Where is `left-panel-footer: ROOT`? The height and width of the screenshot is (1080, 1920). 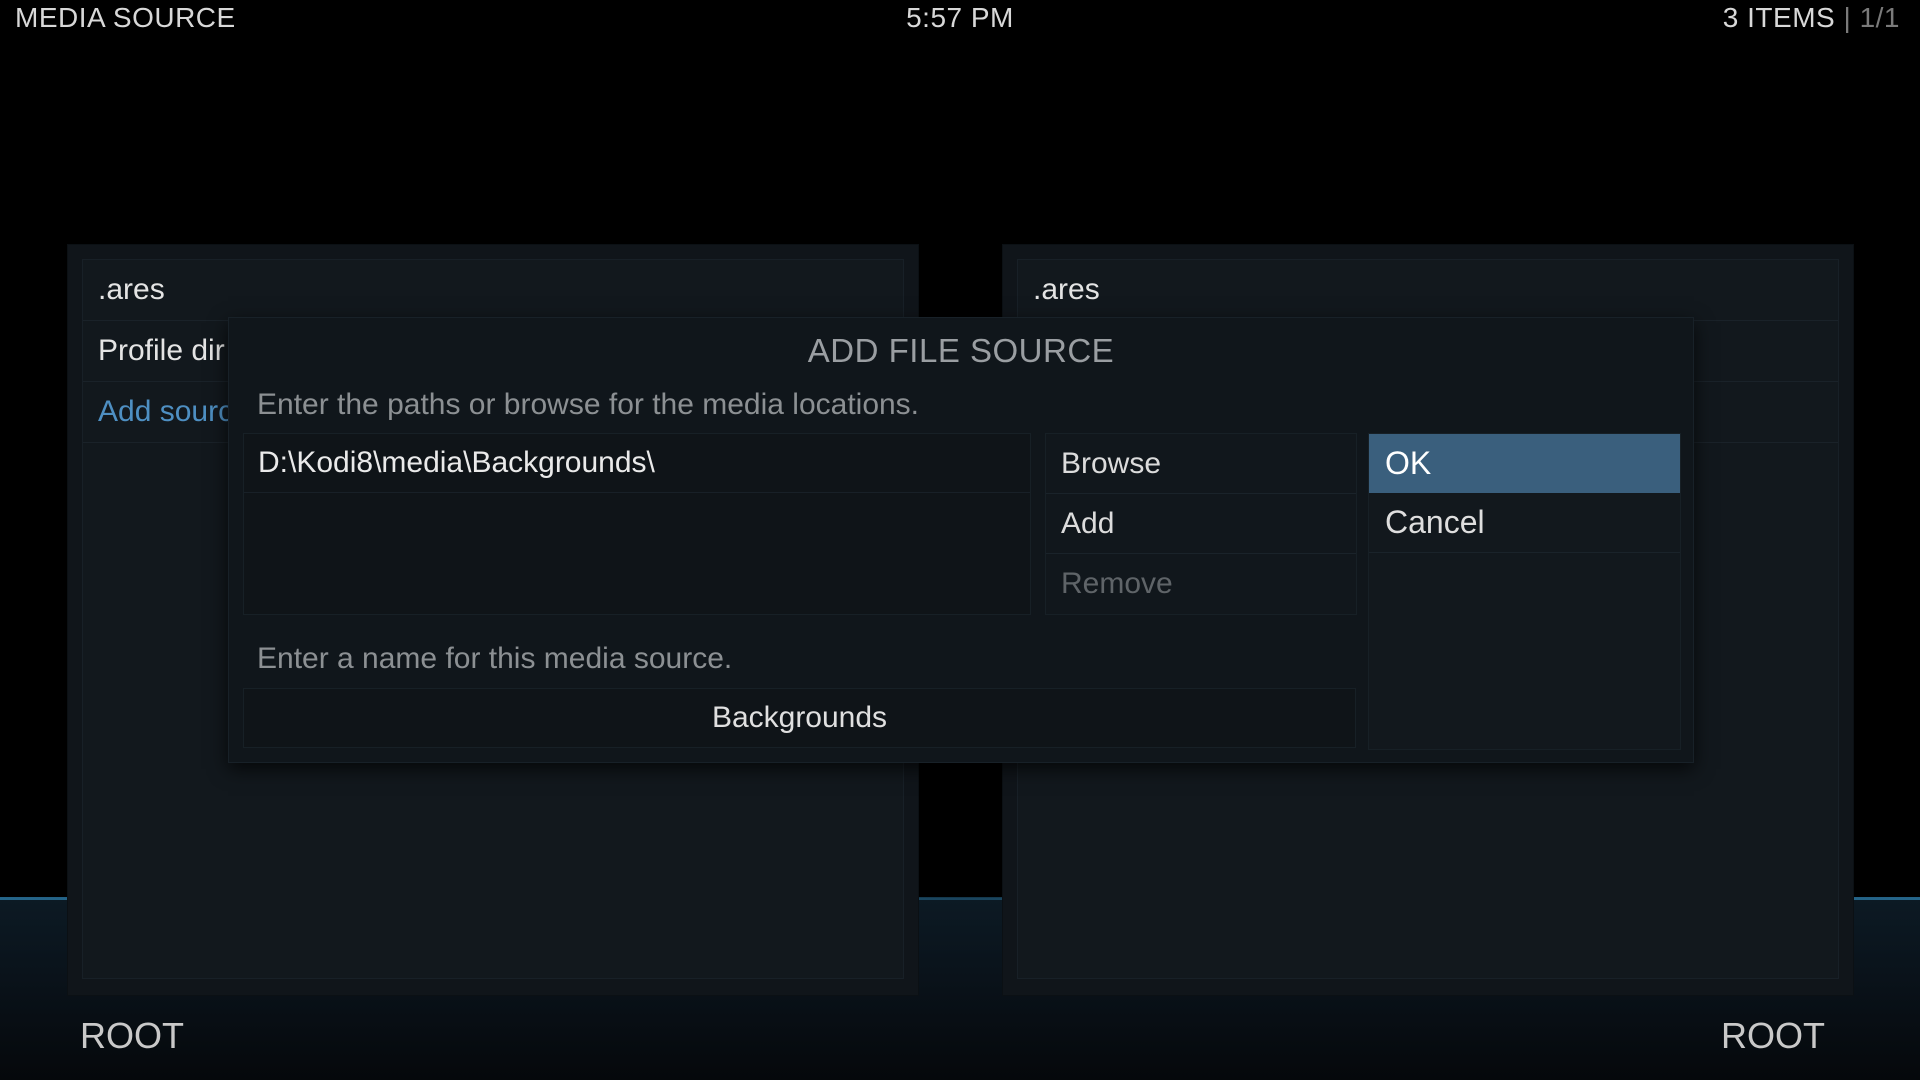 left-panel-footer: ROOT is located at coordinates (132, 1035).